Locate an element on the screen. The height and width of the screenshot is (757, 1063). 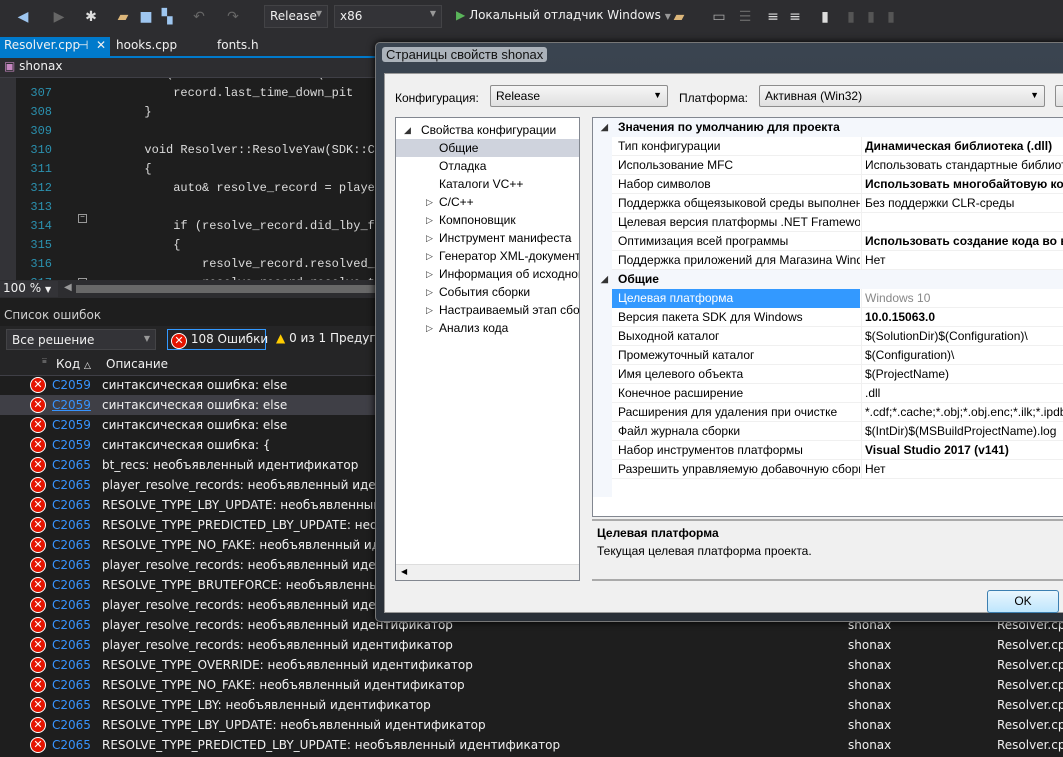
prev-bookmark-icon: ▮ is located at coordinates (851, 17).